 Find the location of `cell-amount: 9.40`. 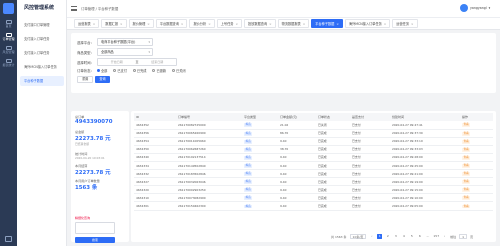

cell-amount: 9.40 is located at coordinates (297, 174).